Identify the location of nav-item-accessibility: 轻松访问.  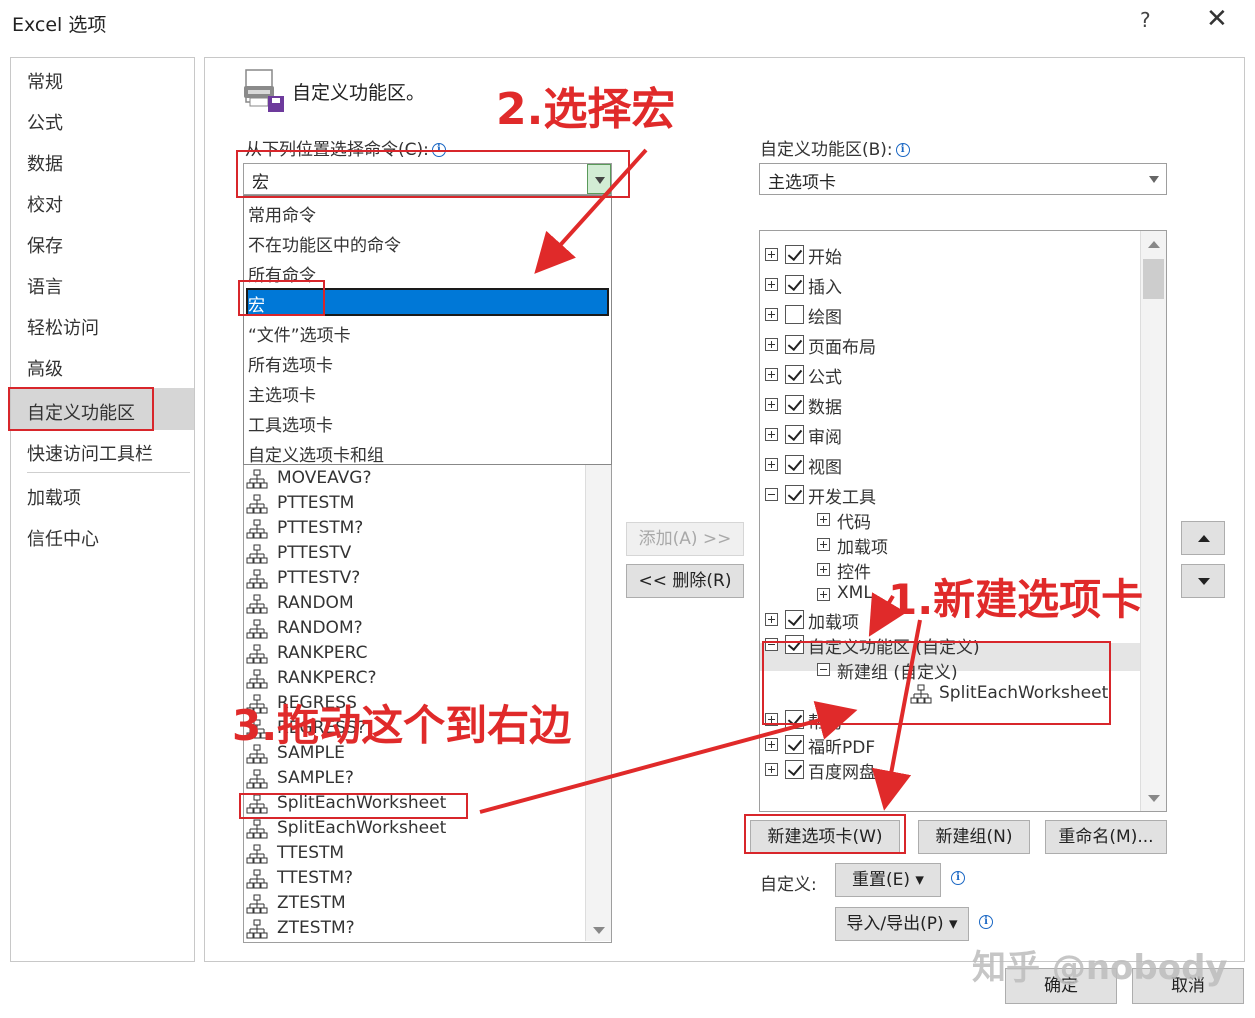
(63, 327).